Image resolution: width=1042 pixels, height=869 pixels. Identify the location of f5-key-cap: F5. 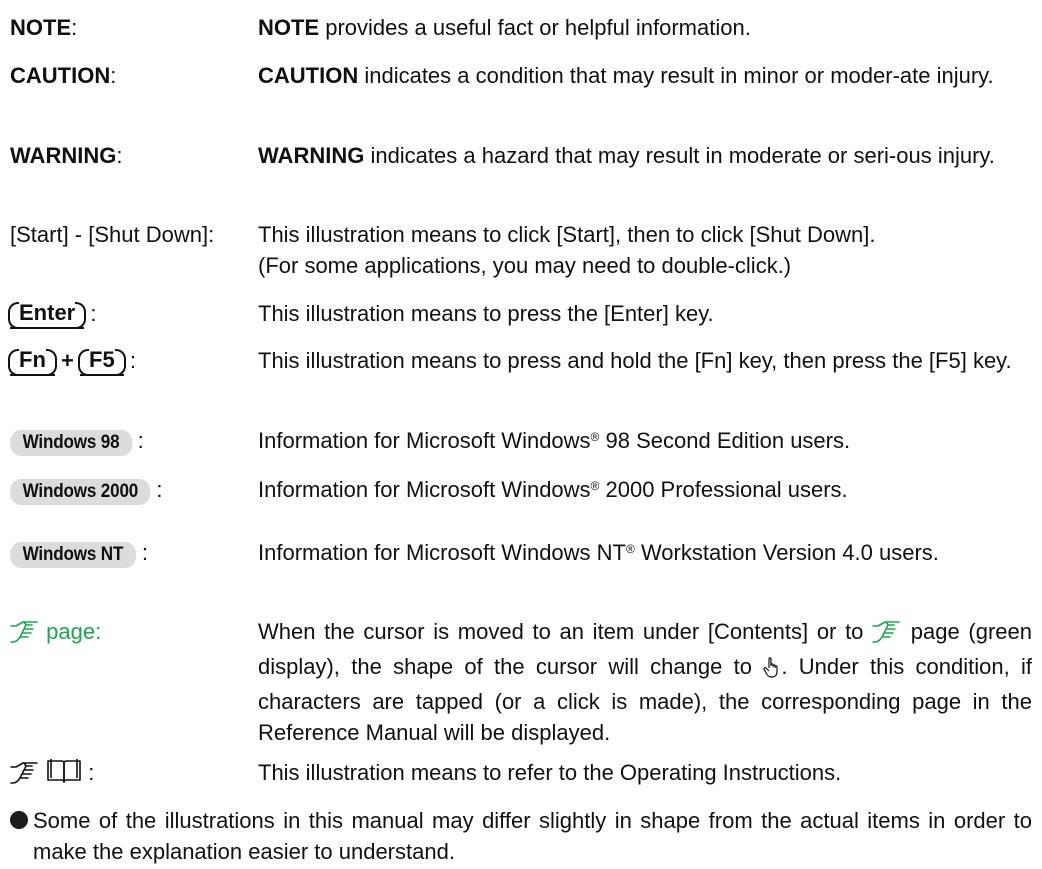
(102, 362).